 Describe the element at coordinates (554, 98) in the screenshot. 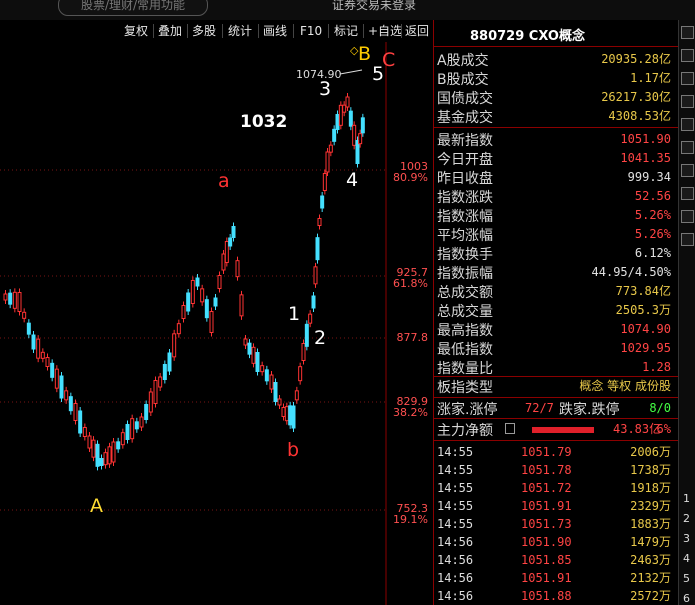

I see `quote-row: 国债成交 26217.30亿` at that location.